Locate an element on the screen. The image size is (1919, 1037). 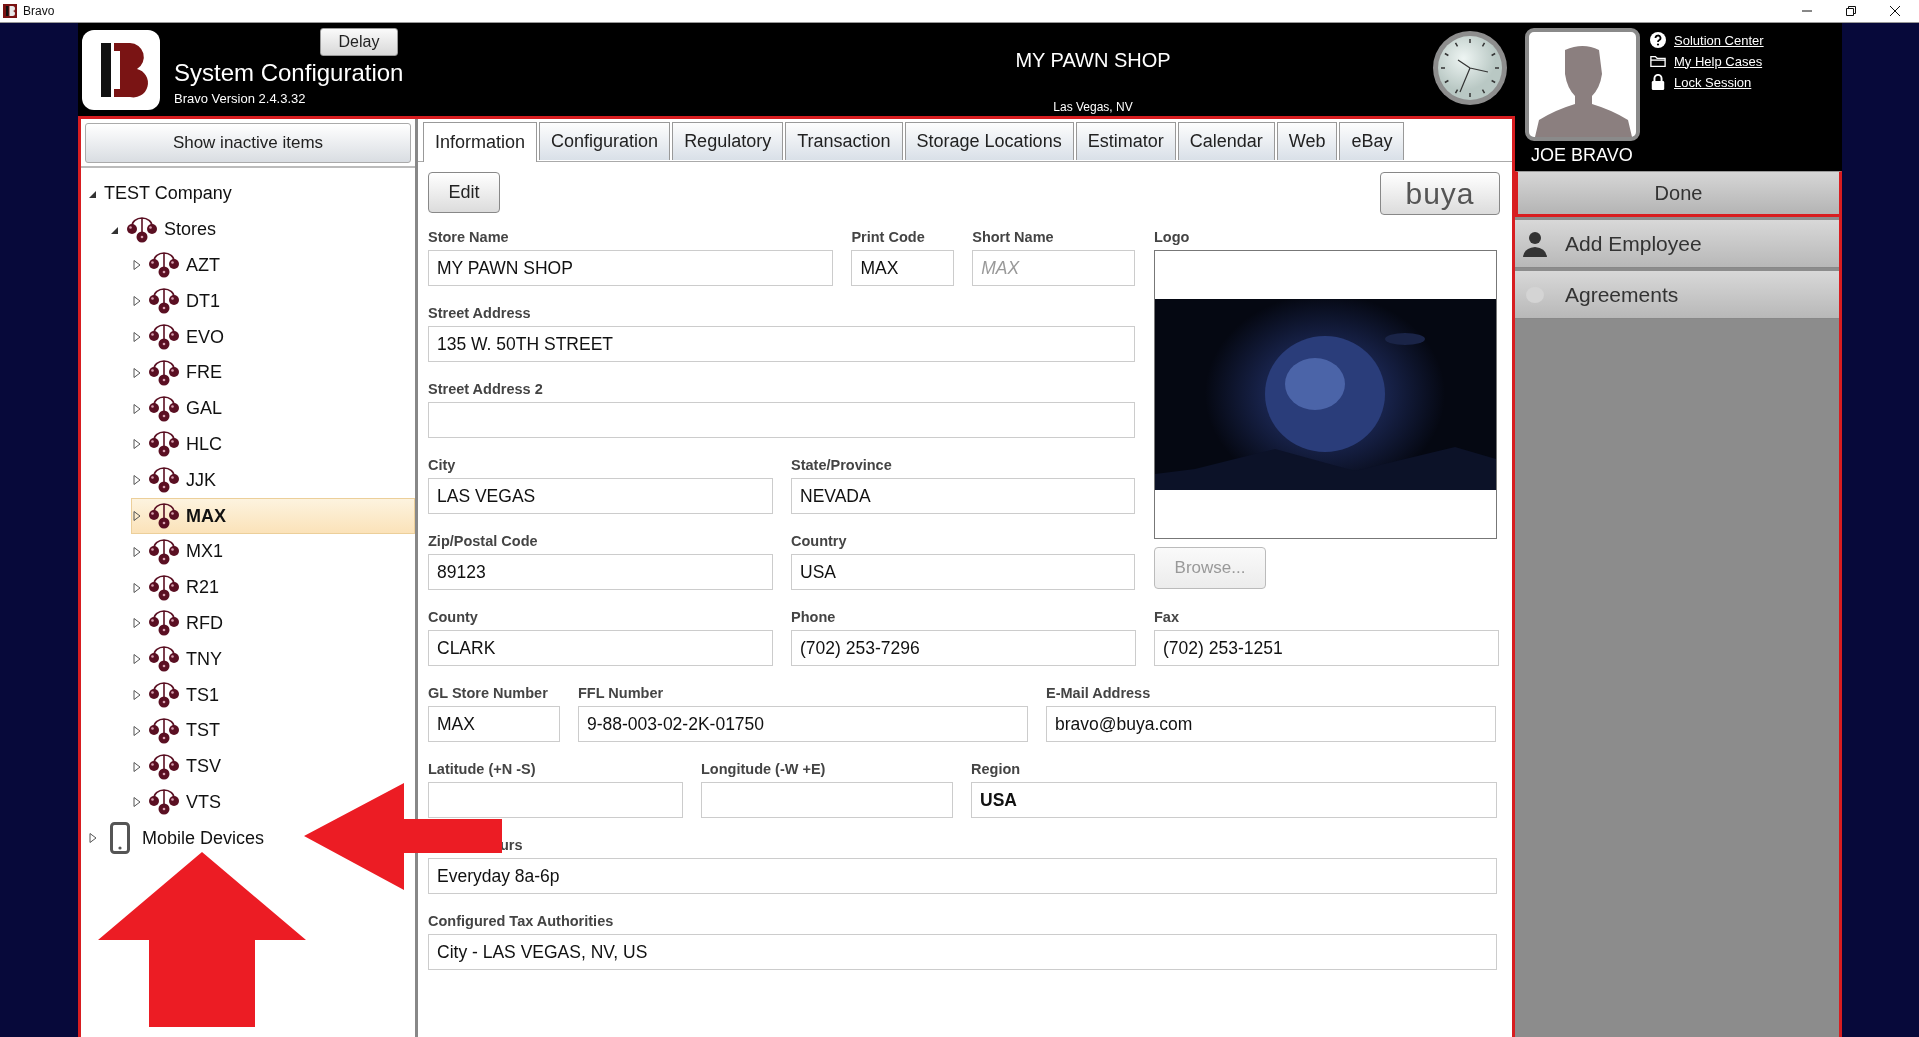
tree-item: DT1 is located at coordinates (178, 301).